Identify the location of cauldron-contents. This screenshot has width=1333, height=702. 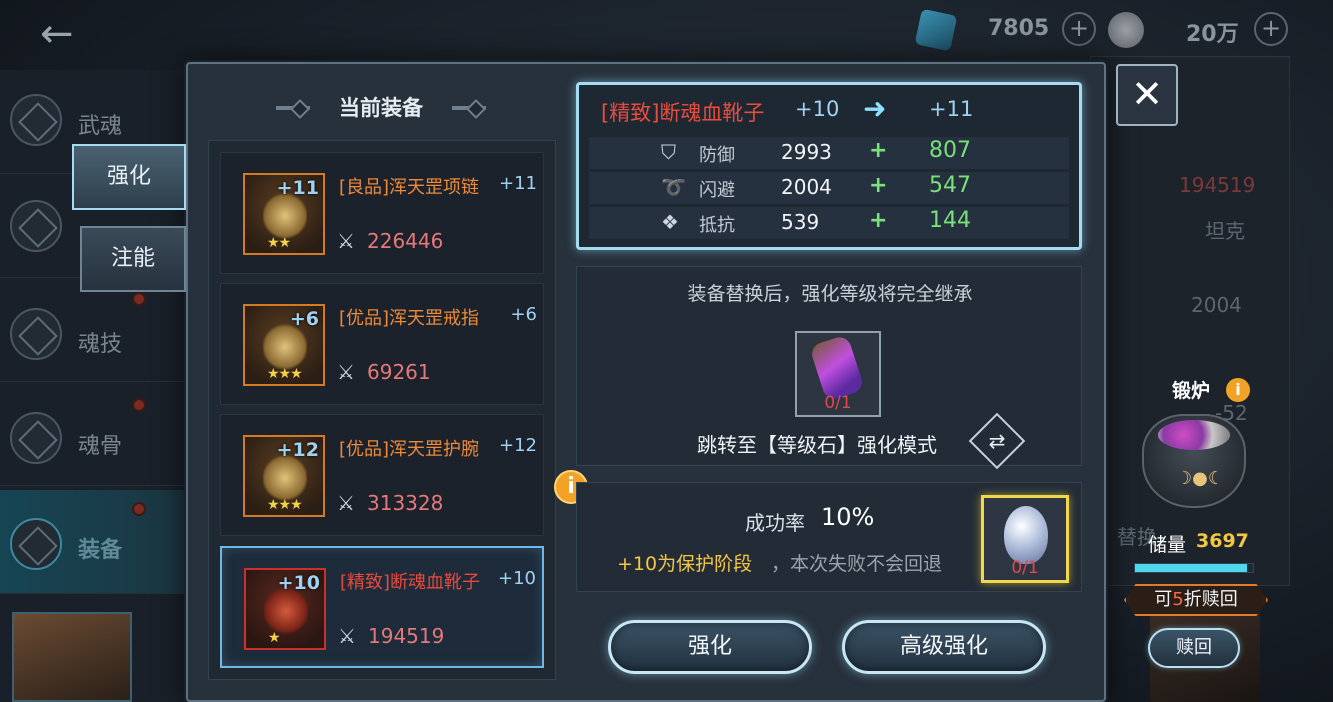
(1194, 435).